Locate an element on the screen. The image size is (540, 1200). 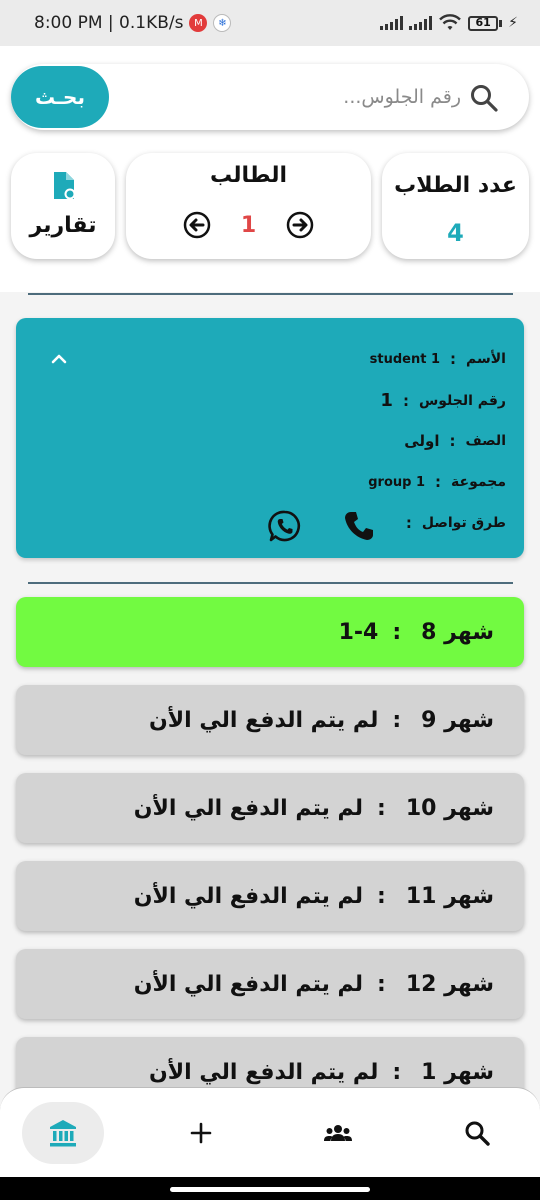
nav-item-students is located at coordinates (338, 1133).